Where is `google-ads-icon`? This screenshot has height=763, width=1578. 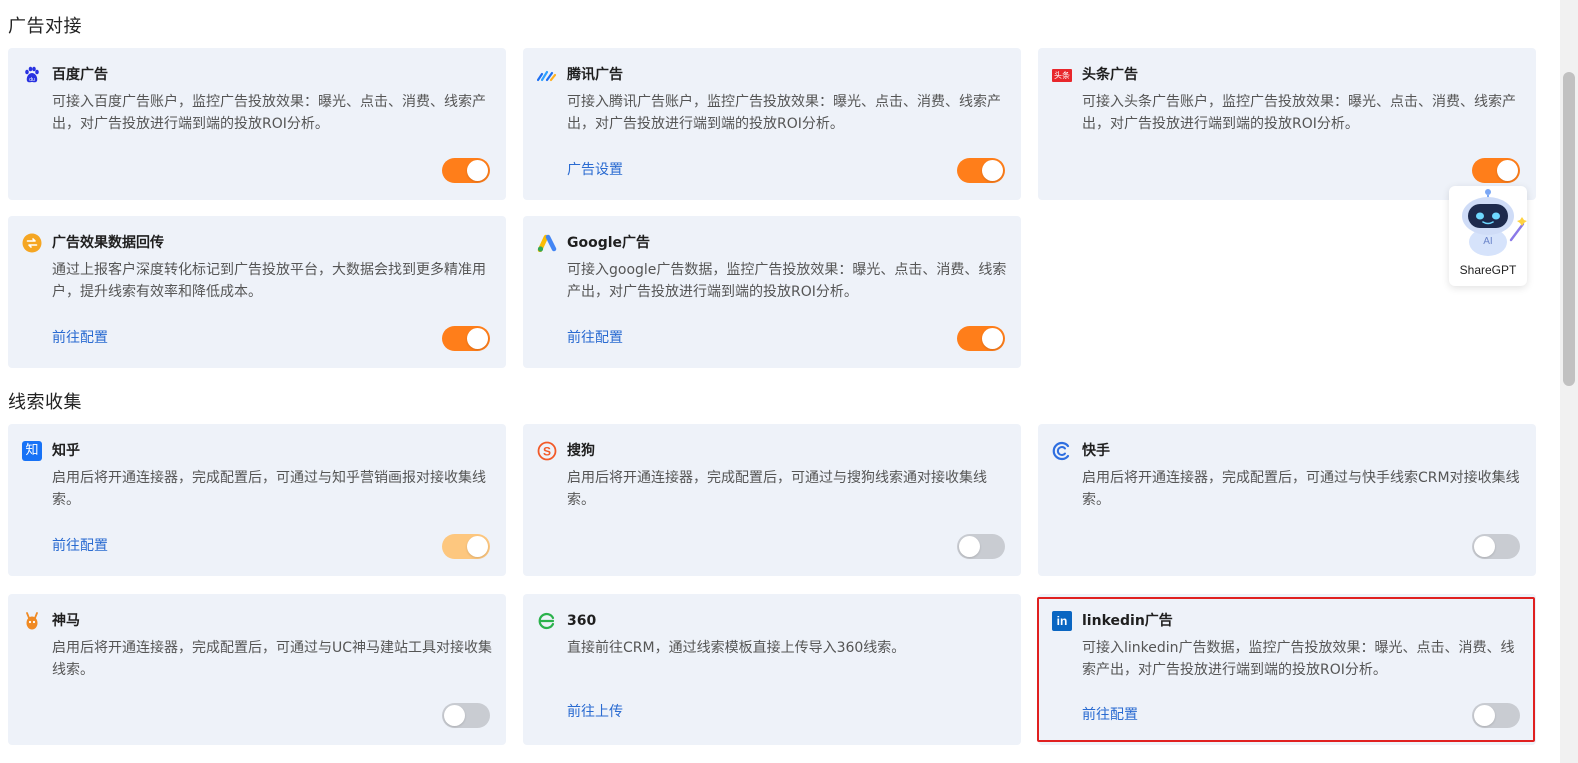 google-ads-icon is located at coordinates (547, 243).